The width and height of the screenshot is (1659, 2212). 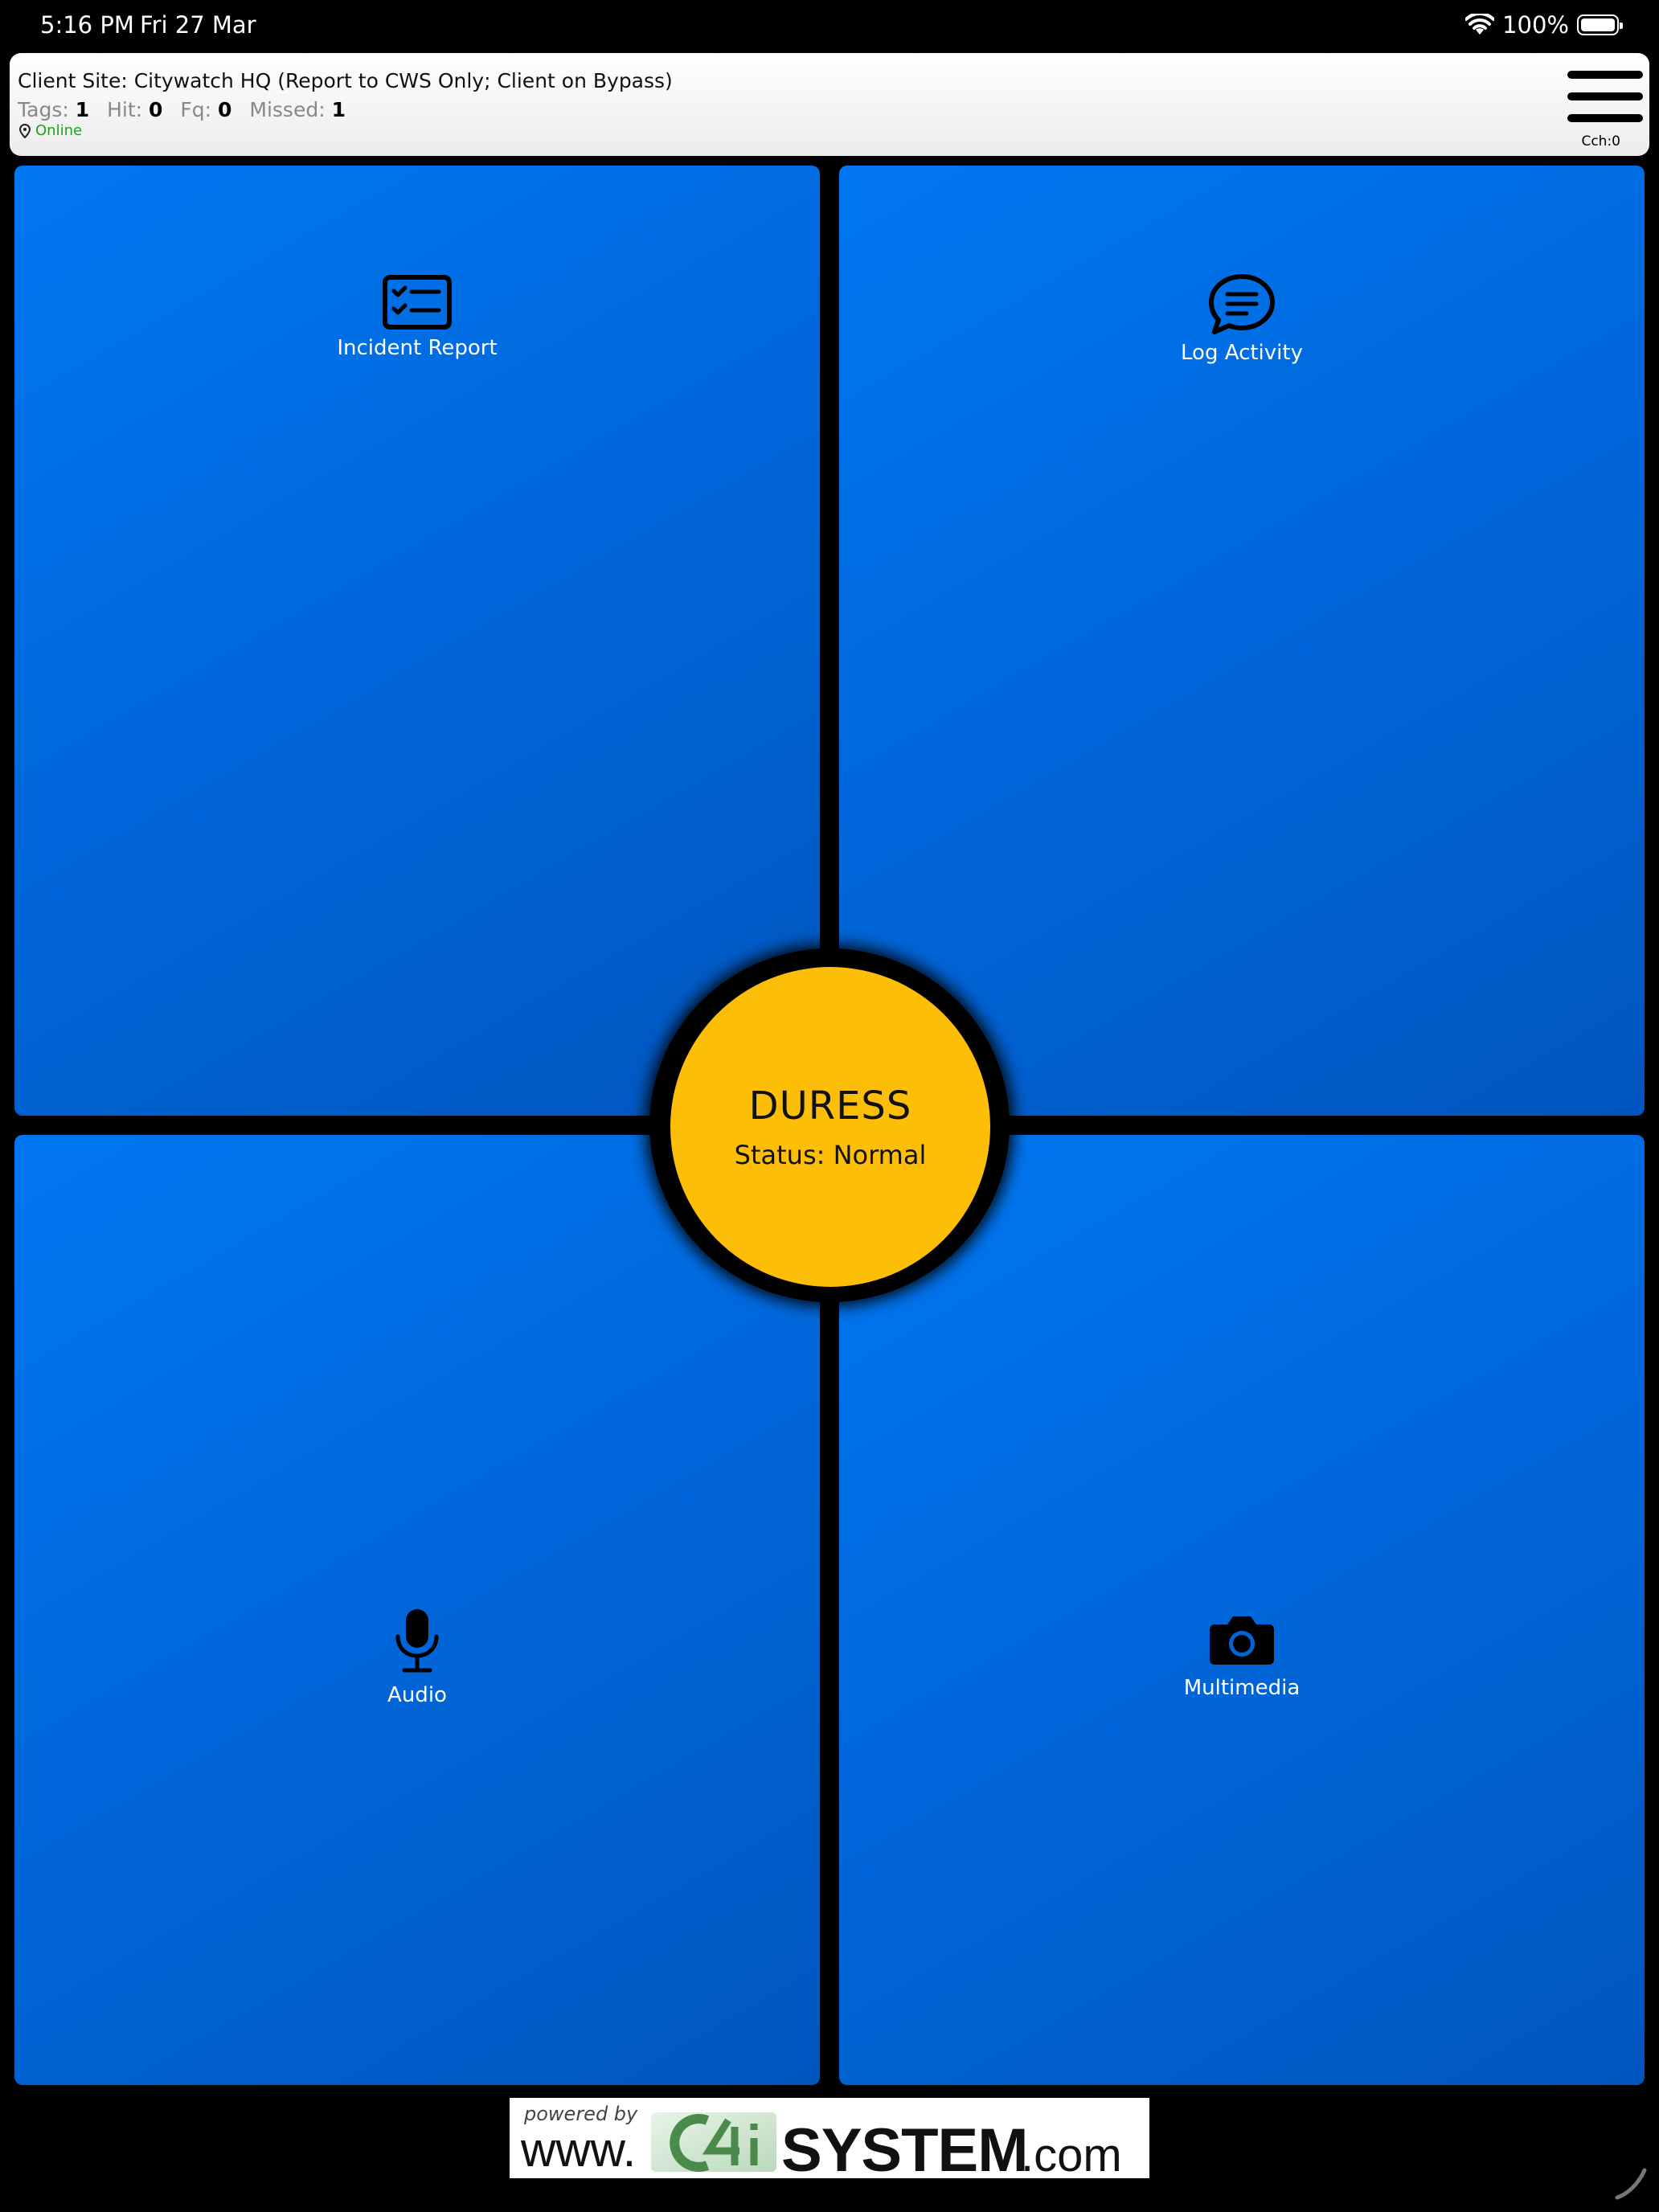 I want to click on hit-value: 0, so click(x=156, y=109).